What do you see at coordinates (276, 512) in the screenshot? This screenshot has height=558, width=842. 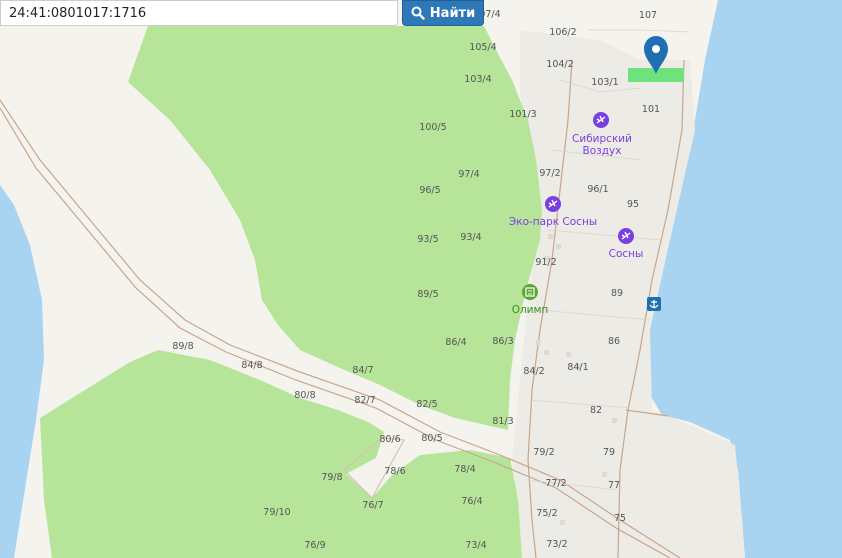 I see `plot-label: 79/10` at bounding box center [276, 512].